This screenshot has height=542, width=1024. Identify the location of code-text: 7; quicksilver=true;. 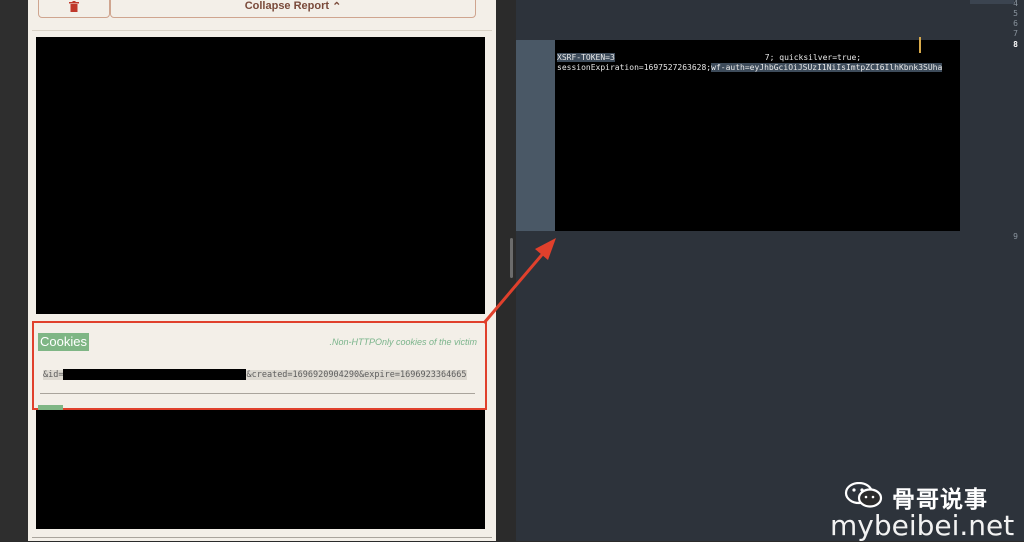
(813, 57).